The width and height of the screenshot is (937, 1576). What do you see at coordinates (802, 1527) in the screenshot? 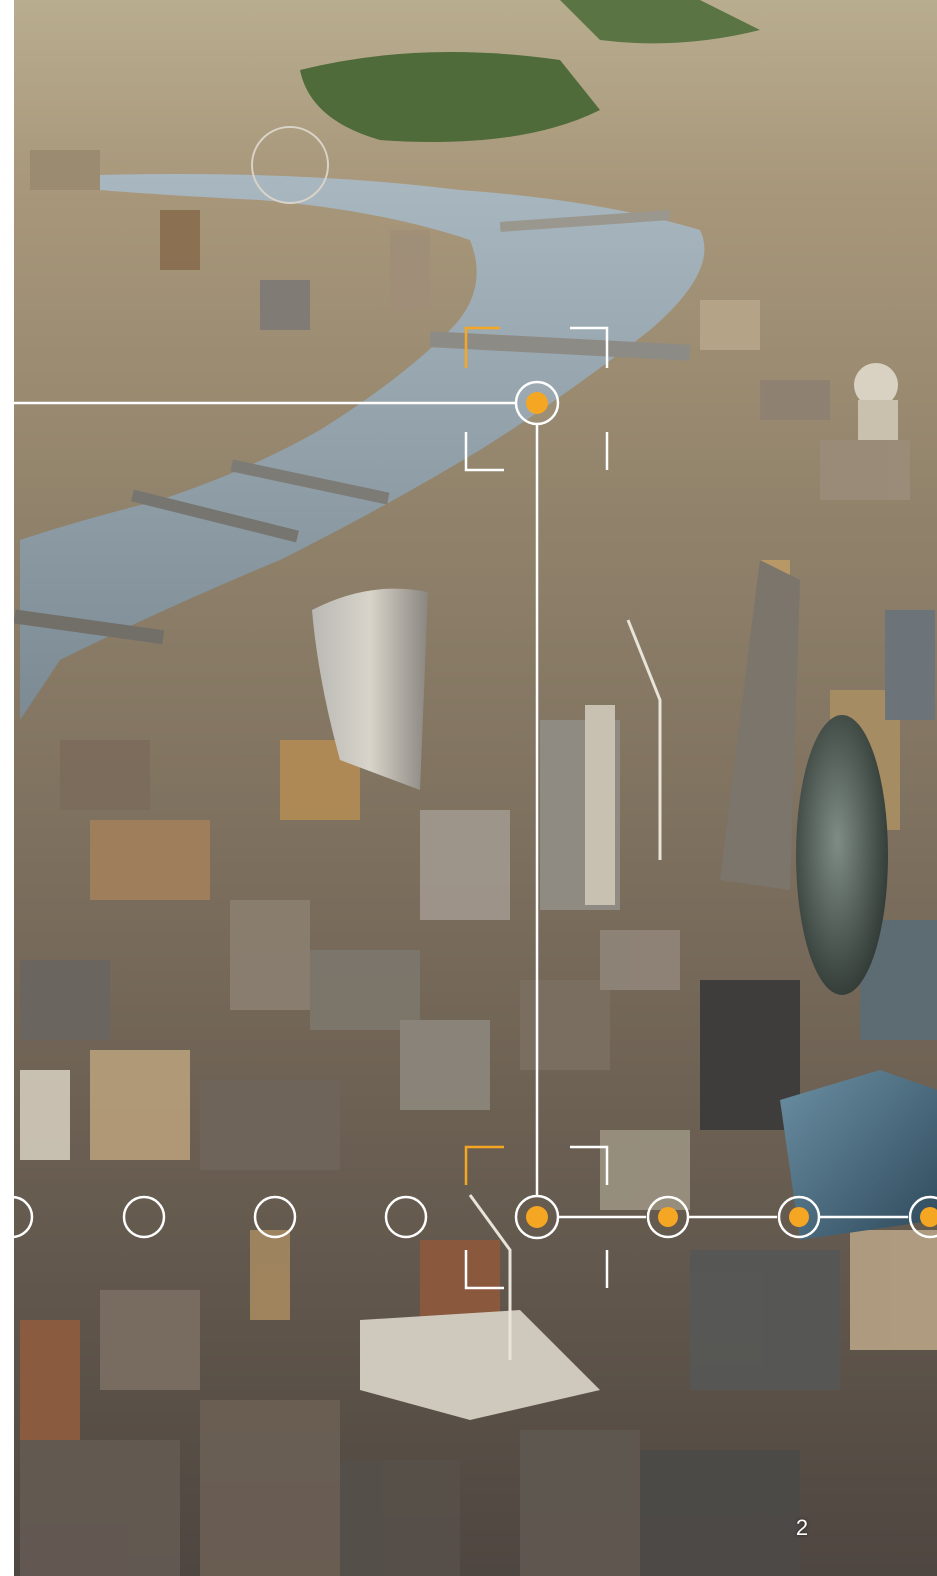
I see `page-number: 2` at bounding box center [802, 1527].